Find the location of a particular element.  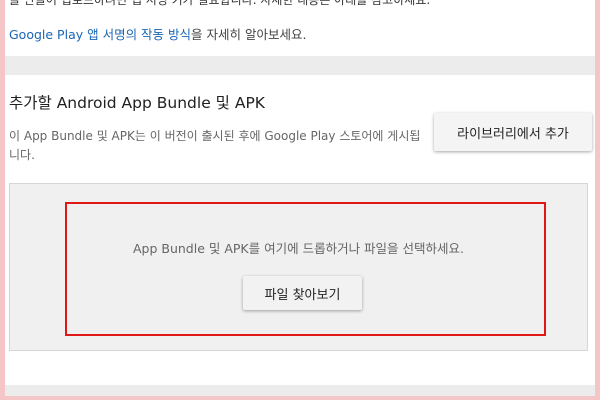

add-from-library-button: 라이브러리에서 추가 is located at coordinates (513, 132).